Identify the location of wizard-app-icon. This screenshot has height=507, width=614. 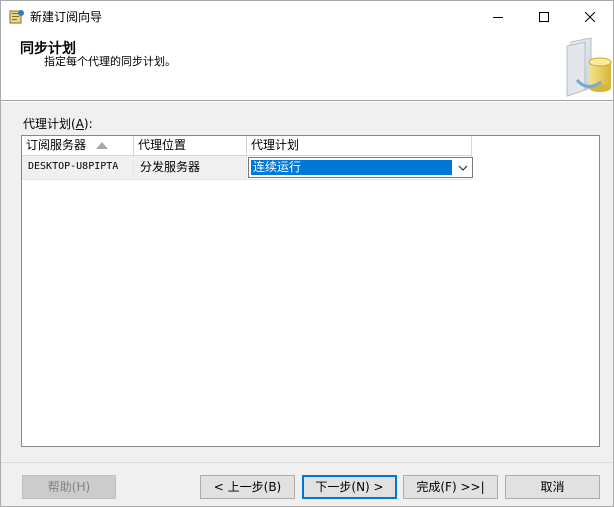
(17, 16).